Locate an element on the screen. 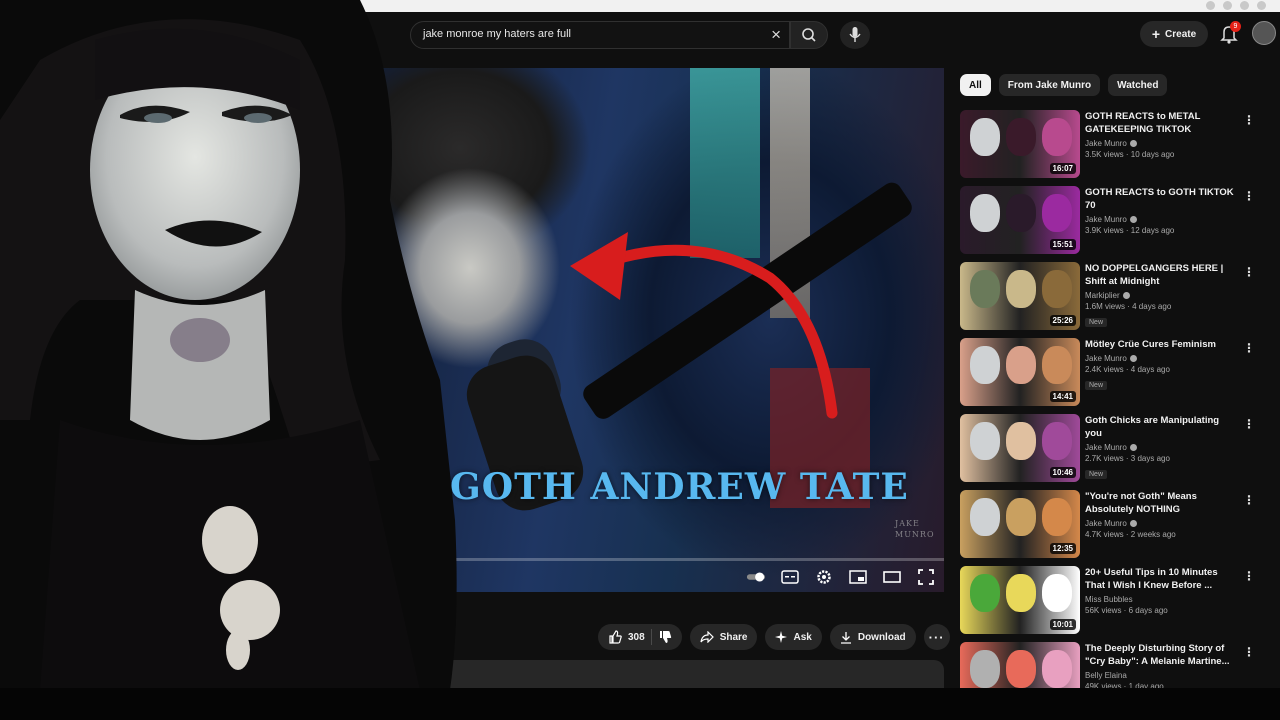 This screenshot has height=720, width=1280. download-button: Download is located at coordinates (872, 637).